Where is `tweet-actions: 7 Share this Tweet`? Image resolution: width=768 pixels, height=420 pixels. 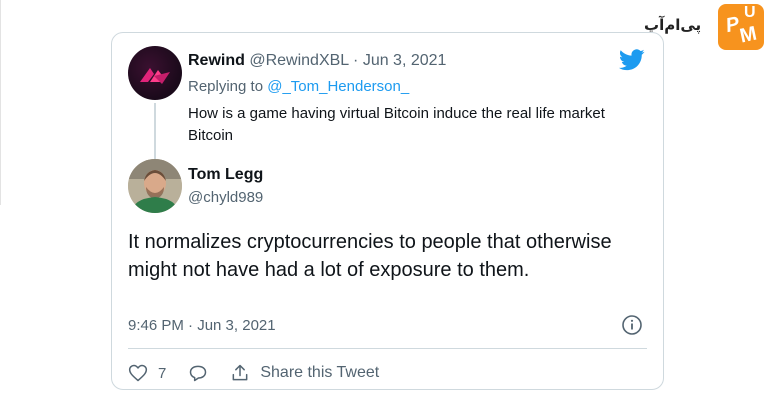
tweet-actions: 7 Share this Tweet is located at coordinates (253, 373).